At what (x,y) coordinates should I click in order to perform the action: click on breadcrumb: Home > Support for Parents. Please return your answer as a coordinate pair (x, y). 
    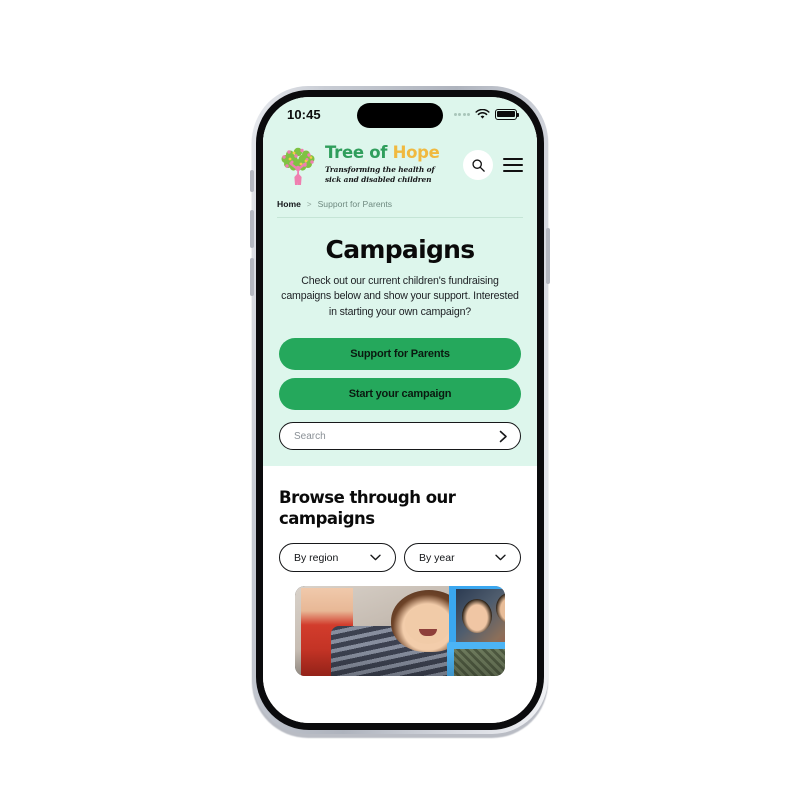
    Looking at the image, I should click on (400, 202).